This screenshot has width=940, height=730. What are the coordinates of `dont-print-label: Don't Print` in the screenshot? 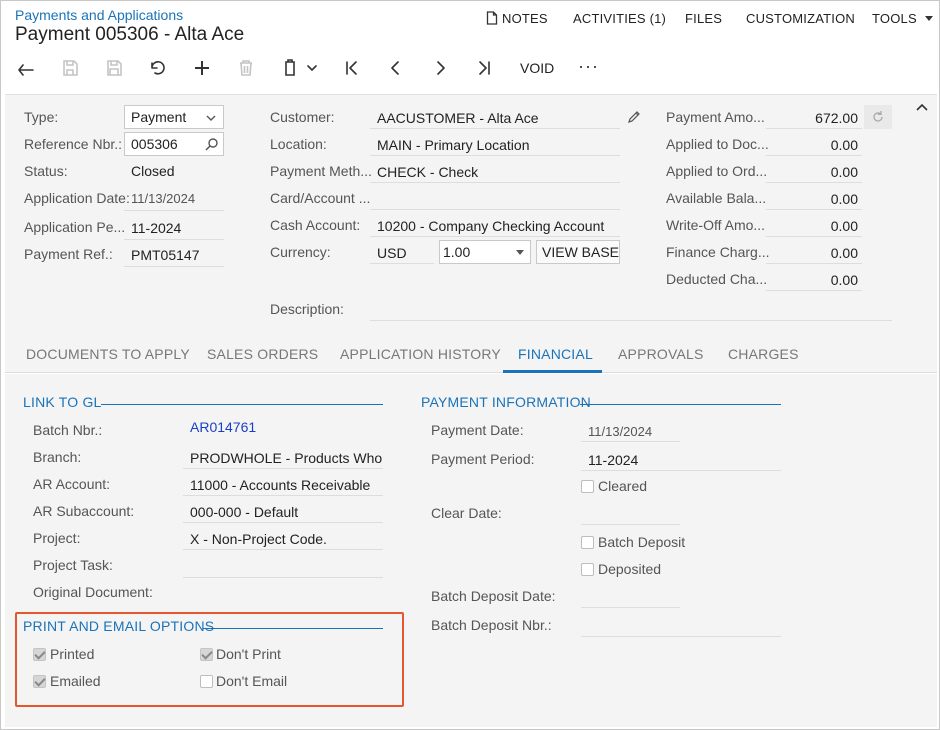 It's located at (248, 654).